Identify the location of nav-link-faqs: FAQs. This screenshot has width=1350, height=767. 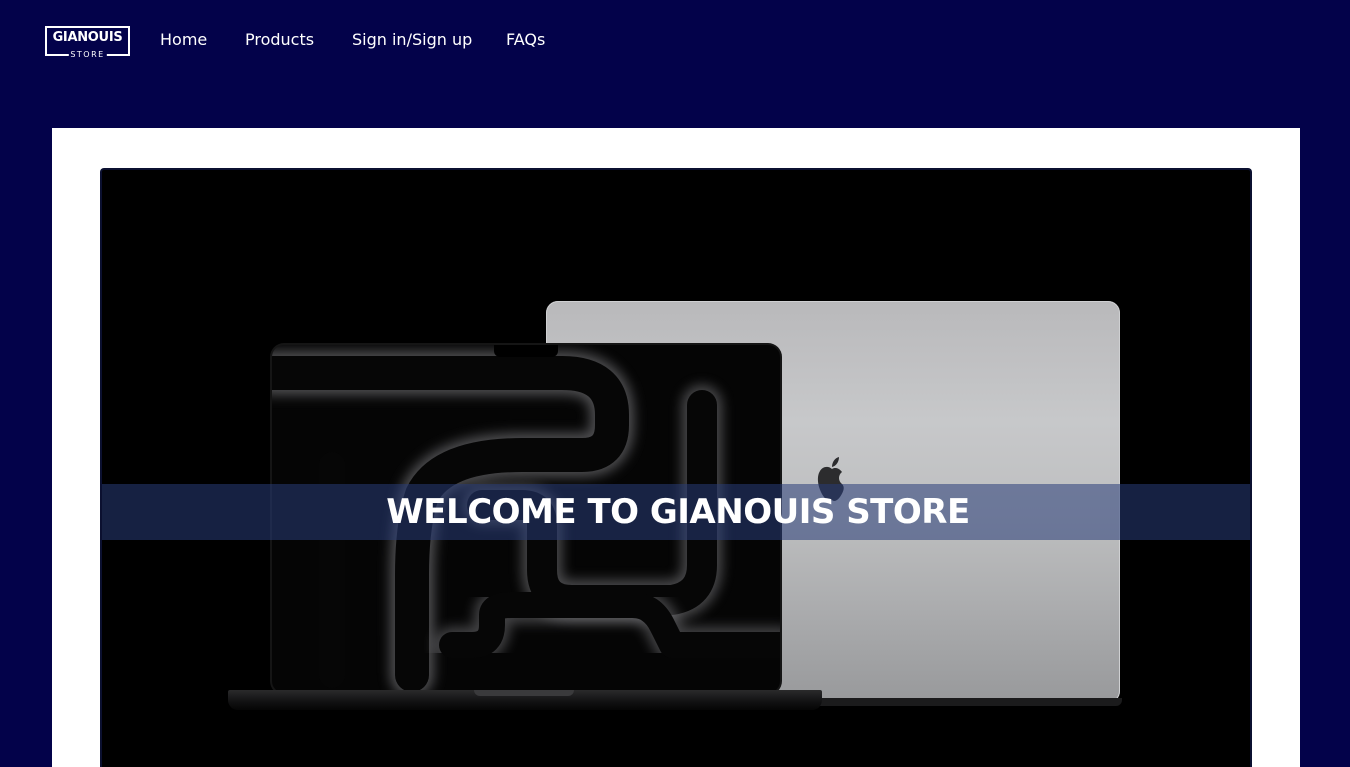
(525, 40).